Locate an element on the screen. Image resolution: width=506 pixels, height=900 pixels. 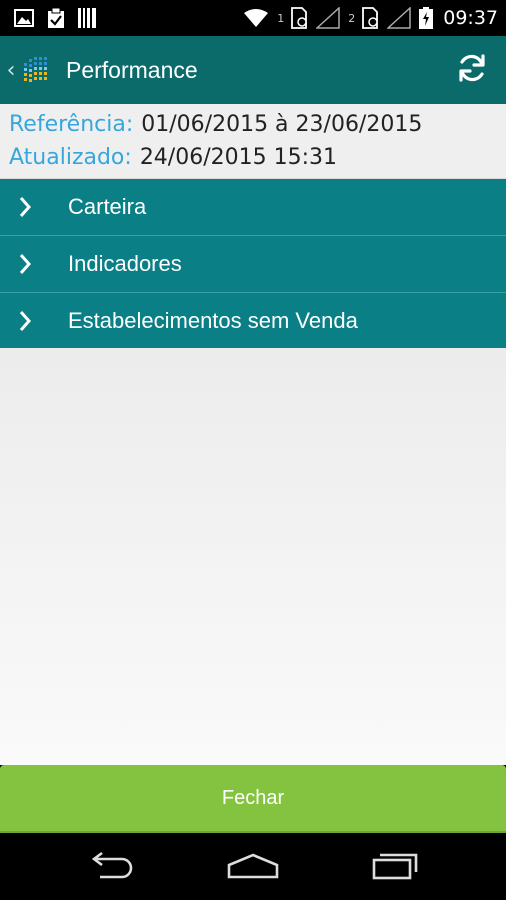
app-logo-icon is located at coordinates (37, 70).